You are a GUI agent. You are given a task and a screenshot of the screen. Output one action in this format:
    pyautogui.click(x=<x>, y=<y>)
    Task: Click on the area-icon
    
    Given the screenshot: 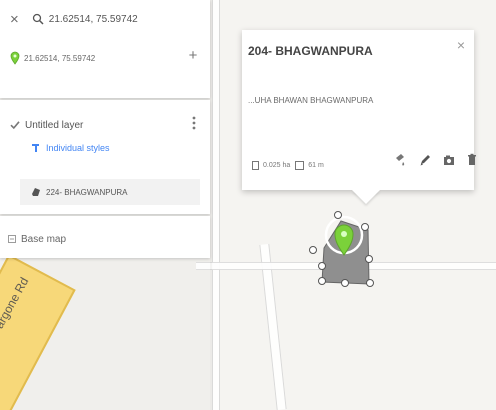 What is the action you would take?
    pyautogui.click(x=255, y=165)
    